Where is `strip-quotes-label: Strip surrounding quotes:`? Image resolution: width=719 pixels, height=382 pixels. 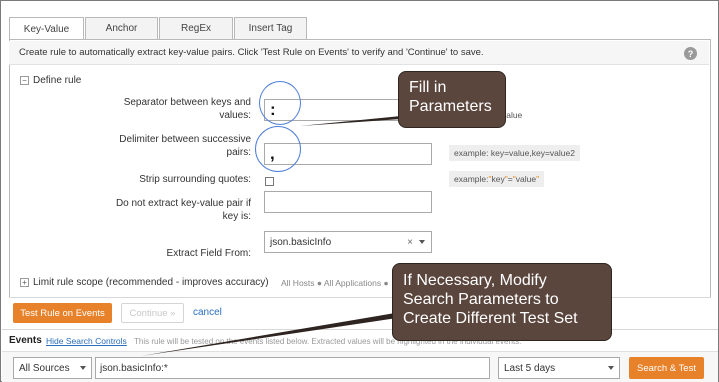 strip-quotes-label: Strip surrounding quotes: is located at coordinates (195, 179).